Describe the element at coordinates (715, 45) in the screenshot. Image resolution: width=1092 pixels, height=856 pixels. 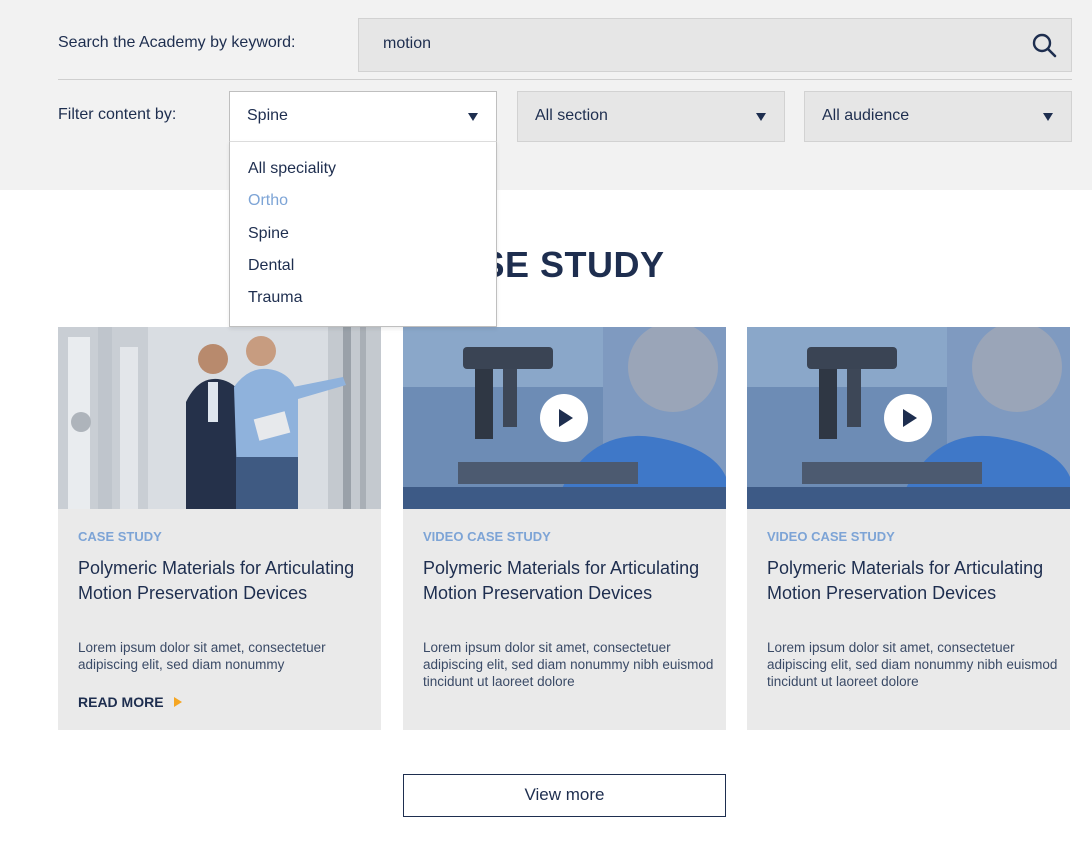
I see `search-input: motion` at that location.